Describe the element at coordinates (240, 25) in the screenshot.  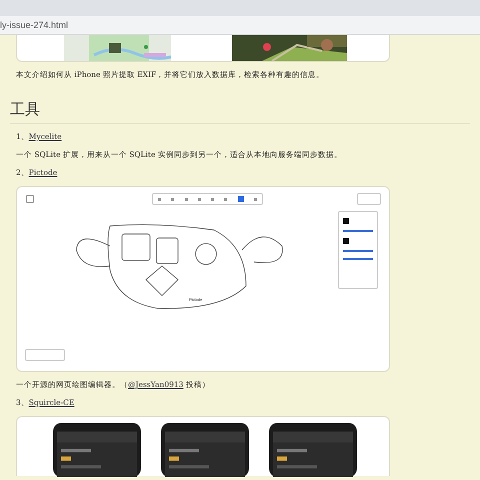
I see `address-bar: ly-issue-274.html` at that location.